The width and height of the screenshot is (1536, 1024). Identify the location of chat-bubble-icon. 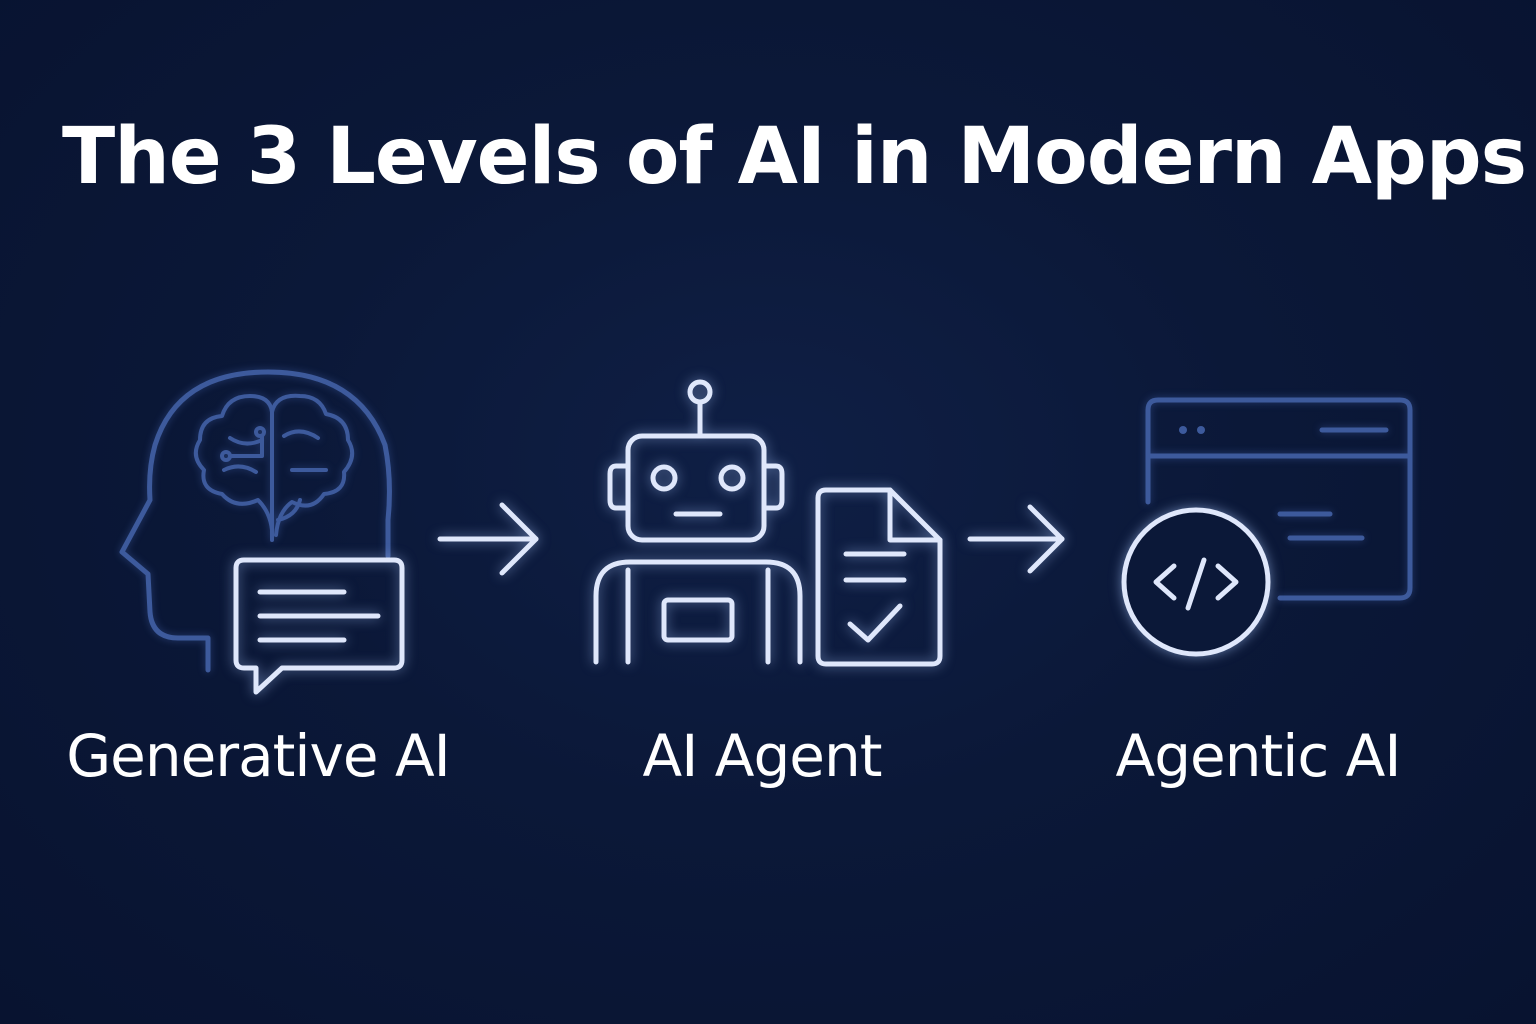
(319, 626).